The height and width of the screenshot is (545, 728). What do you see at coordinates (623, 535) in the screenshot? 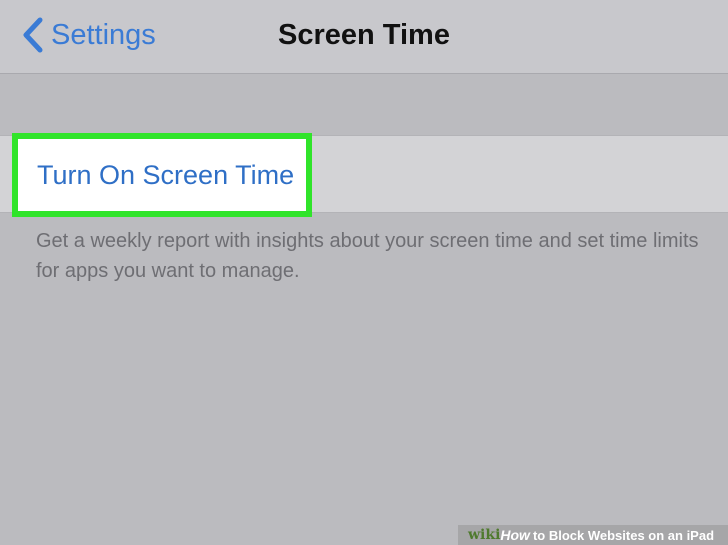
I see `watermark-title: to Block Websites on an iPad` at bounding box center [623, 535].